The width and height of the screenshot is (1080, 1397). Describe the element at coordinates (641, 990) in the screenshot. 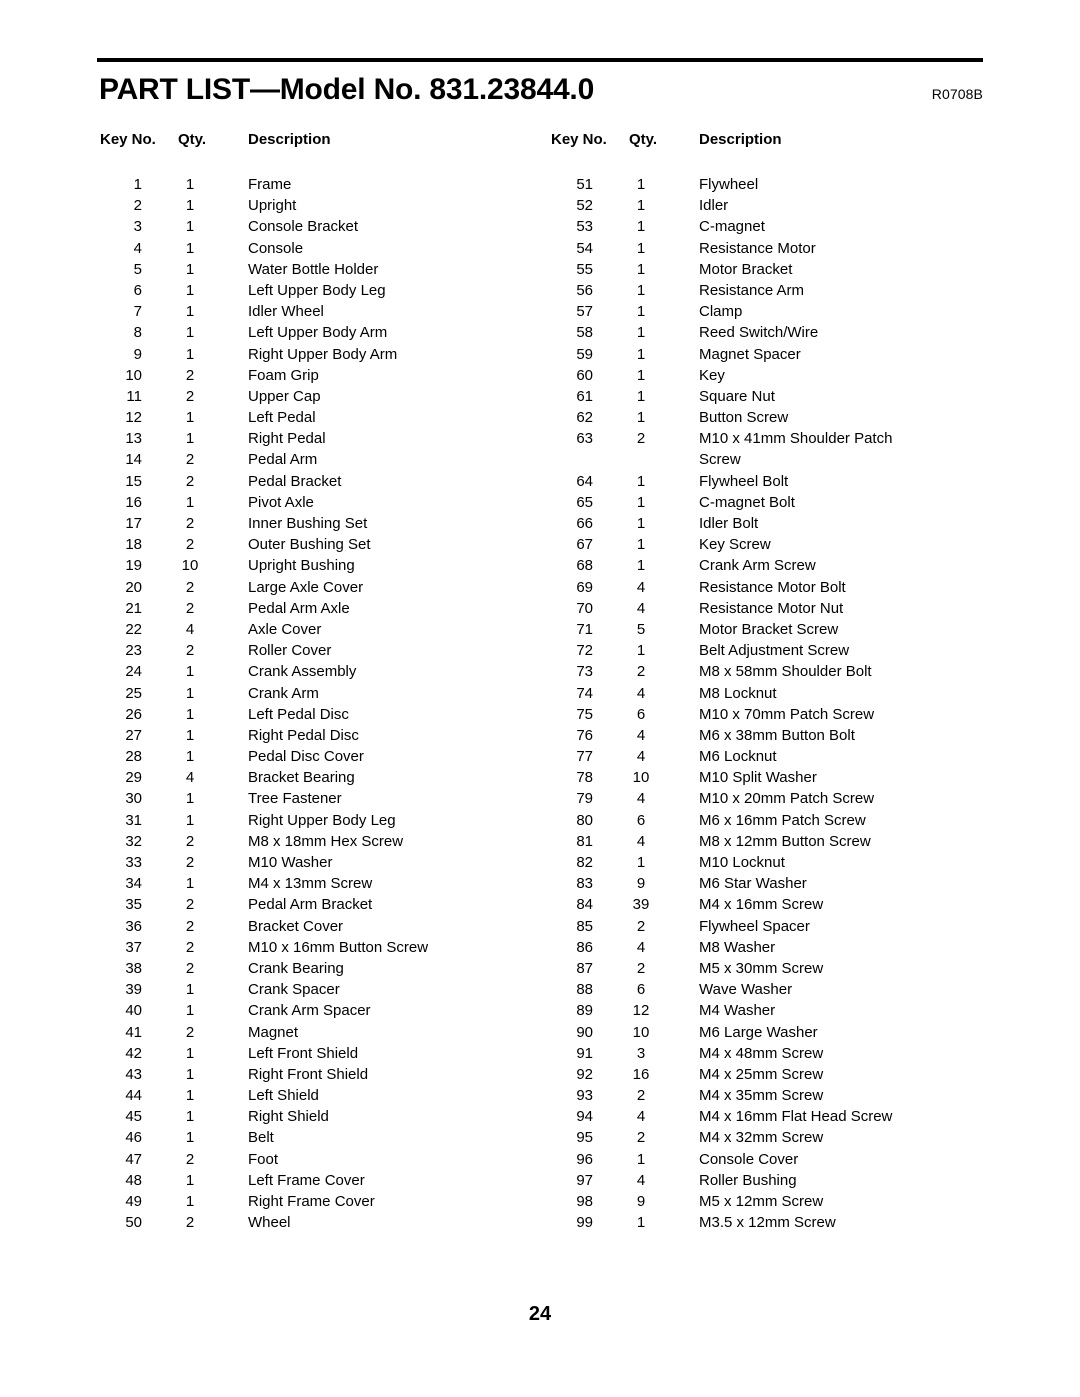

I see `cell-qty: 6` at that location.